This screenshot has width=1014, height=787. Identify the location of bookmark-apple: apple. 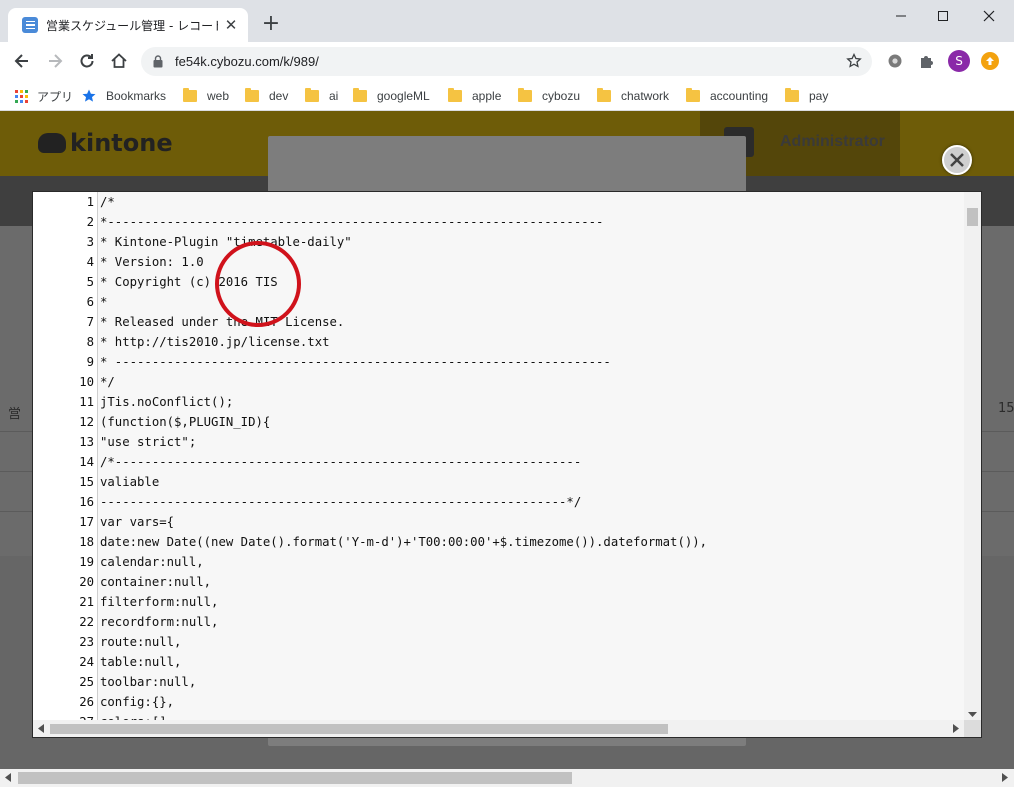
(474, 96).